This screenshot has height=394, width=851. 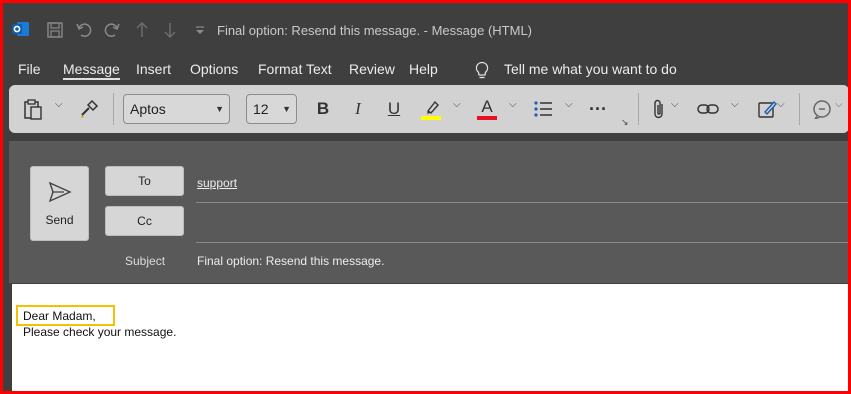 What do you see at coordinates (148, 109) in the screenshot?
I see `font-name-value: Aptos` at bounding box center [148, 109].